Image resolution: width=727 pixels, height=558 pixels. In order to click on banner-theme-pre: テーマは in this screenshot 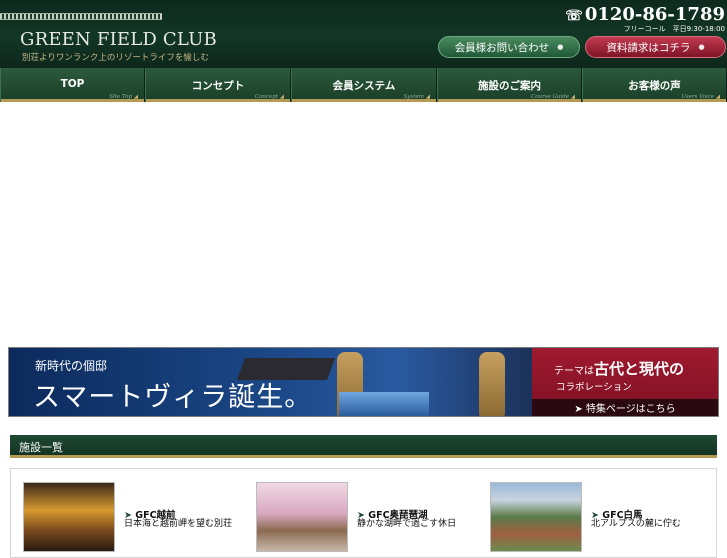, I will do `click(574, 371)`.